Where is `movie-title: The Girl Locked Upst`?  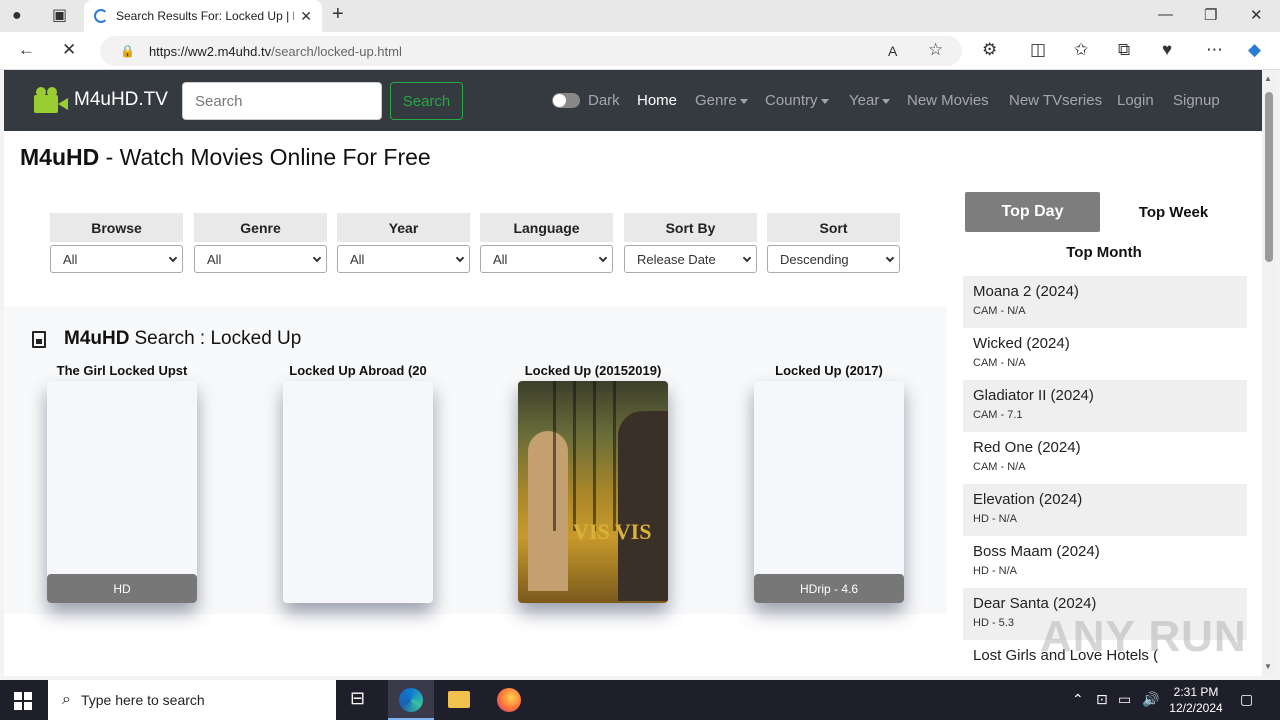 movie-title: The Girl Locked Upst is located at coordinates (122, 371).